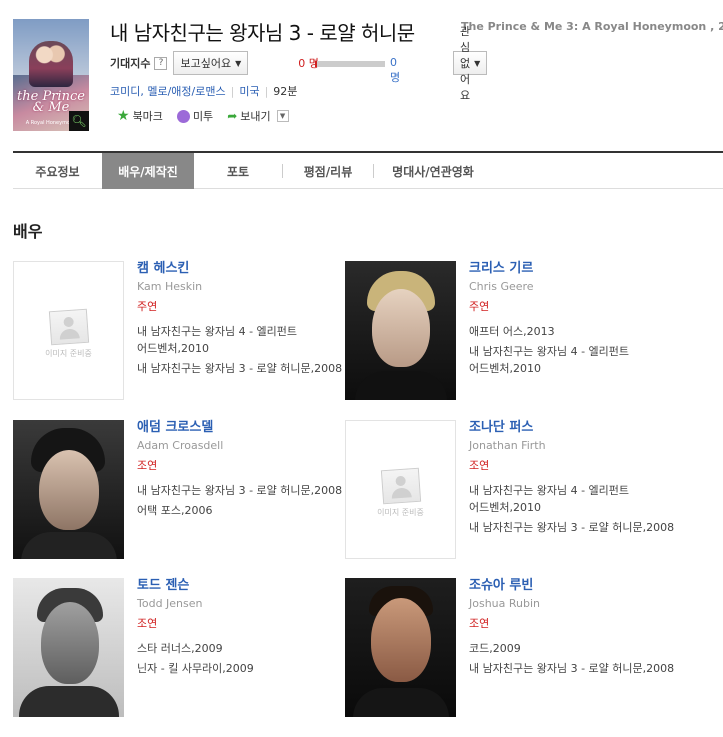  I want to click on genre-link: 코미디, 멜로/애정/로맨스, so click(168, 91).